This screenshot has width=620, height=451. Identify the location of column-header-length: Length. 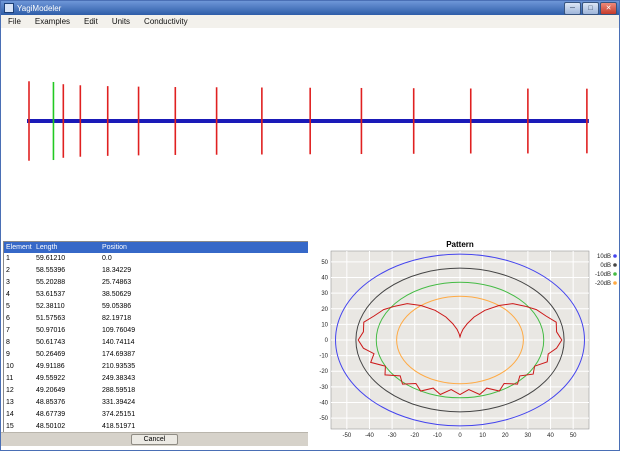
(67, 247).